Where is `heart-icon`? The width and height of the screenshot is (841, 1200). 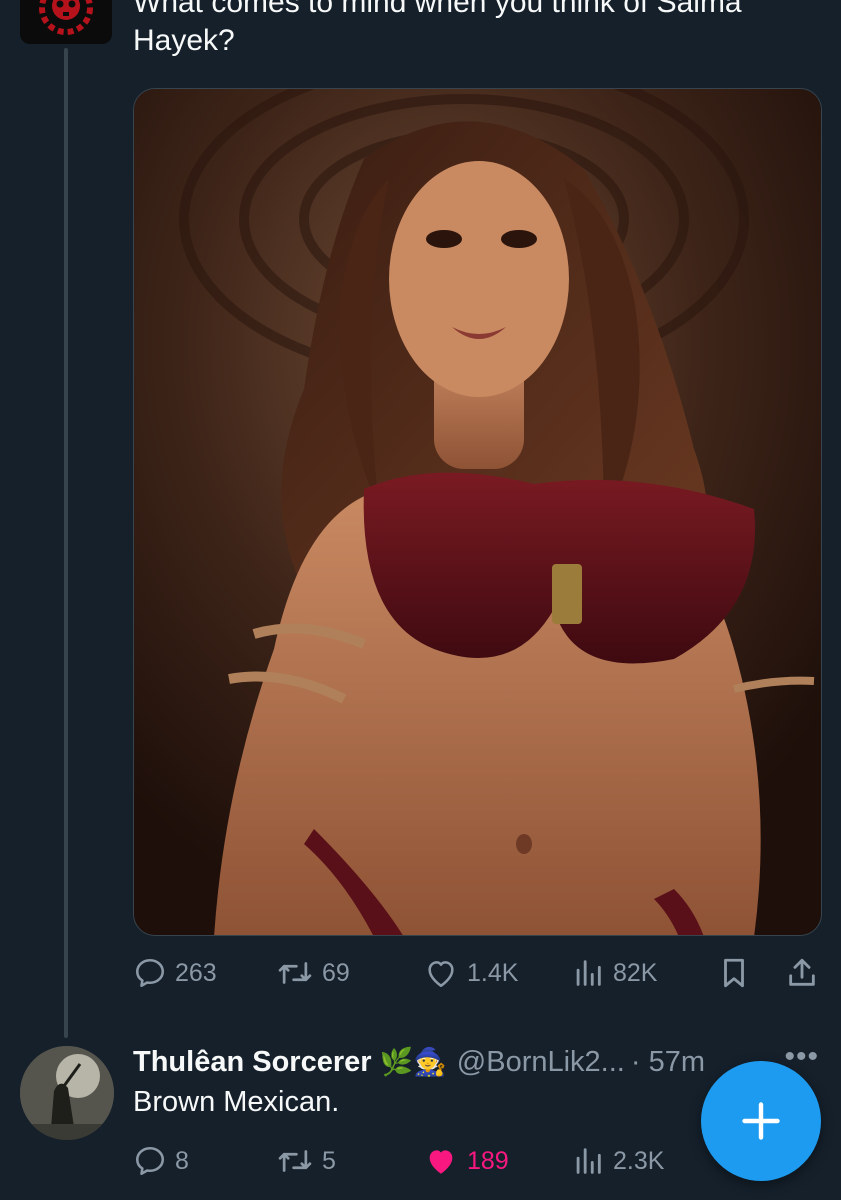
heart-icon is located at coordinates (441, 974).